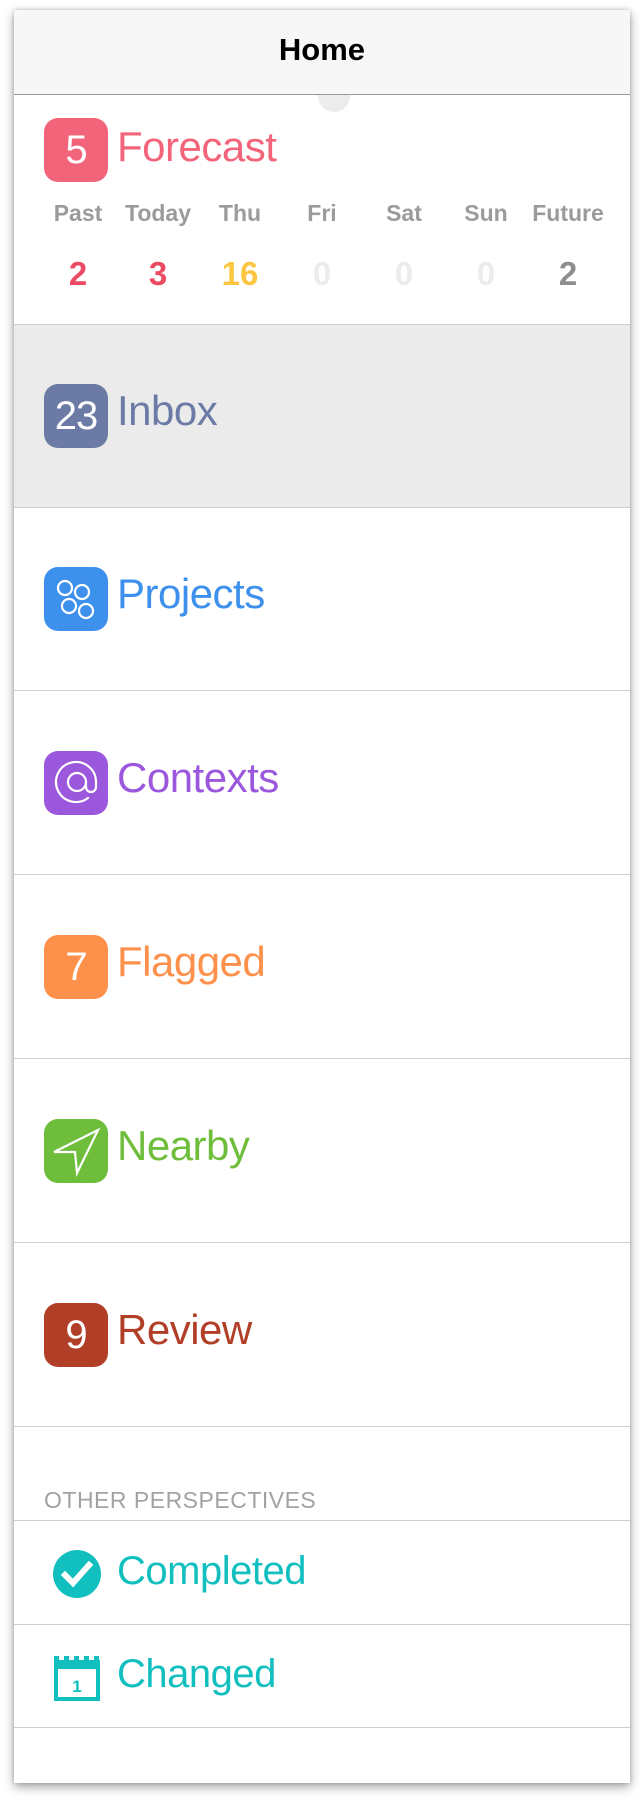 The width and height of the screenshot is (643, 1799). Describe the element at coordinates (486, 245) in the screenshot. I see `forecast-day-sun: Sun 0` at that location.